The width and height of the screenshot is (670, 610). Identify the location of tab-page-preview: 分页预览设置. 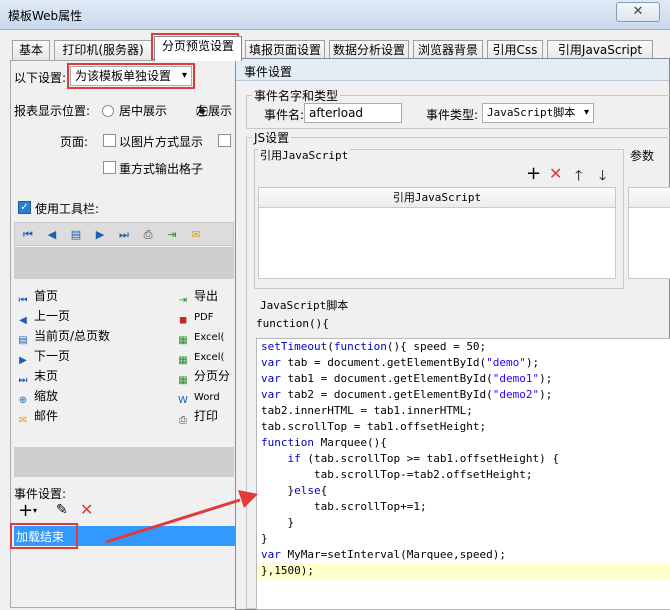
(198, 48).